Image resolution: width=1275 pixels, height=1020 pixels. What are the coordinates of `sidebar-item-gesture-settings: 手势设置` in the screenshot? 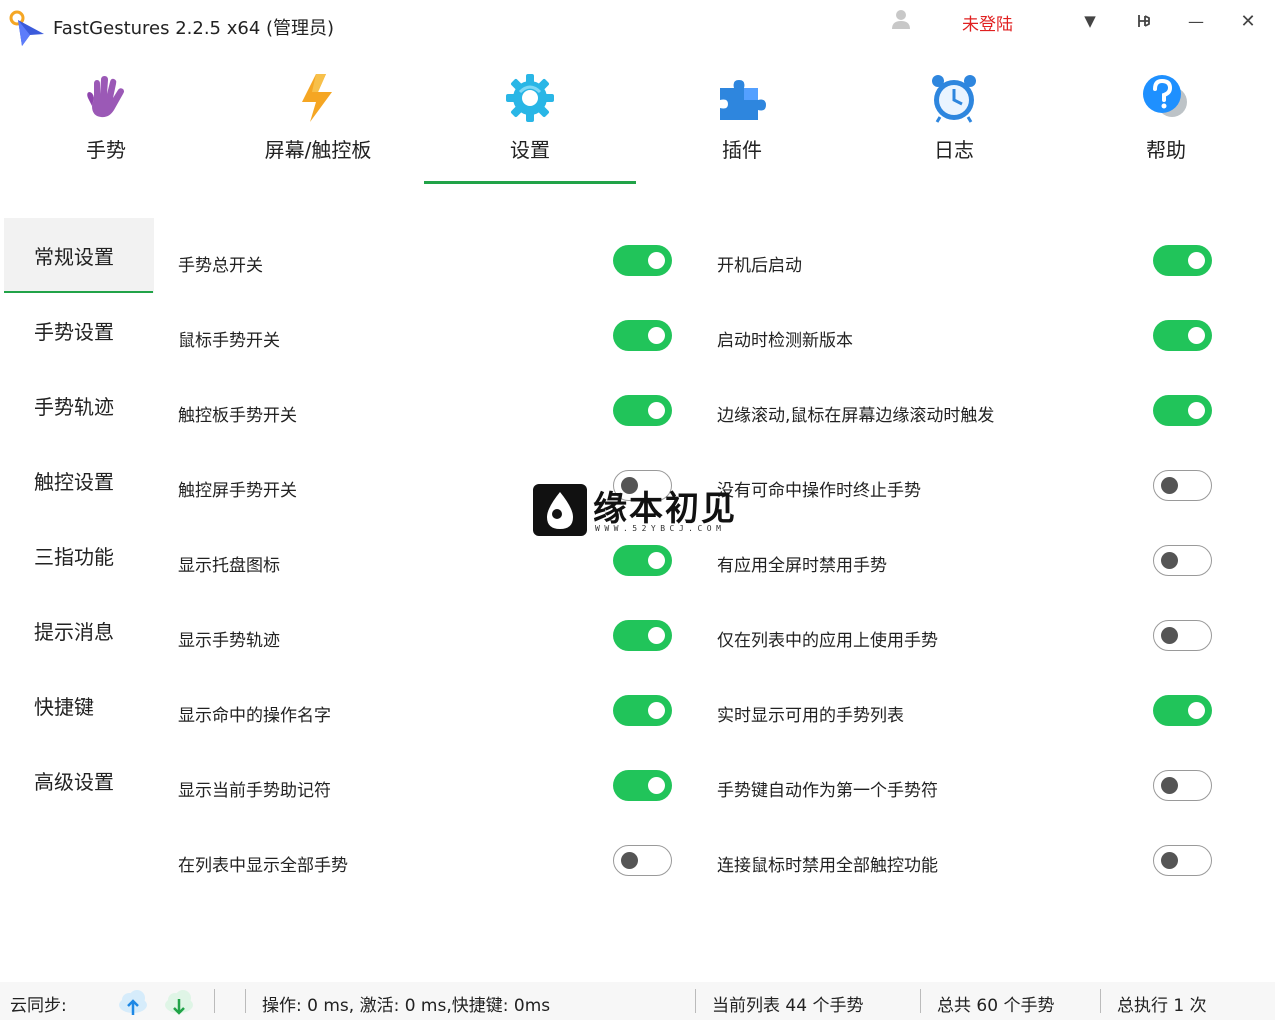 It's located at (79, 330).